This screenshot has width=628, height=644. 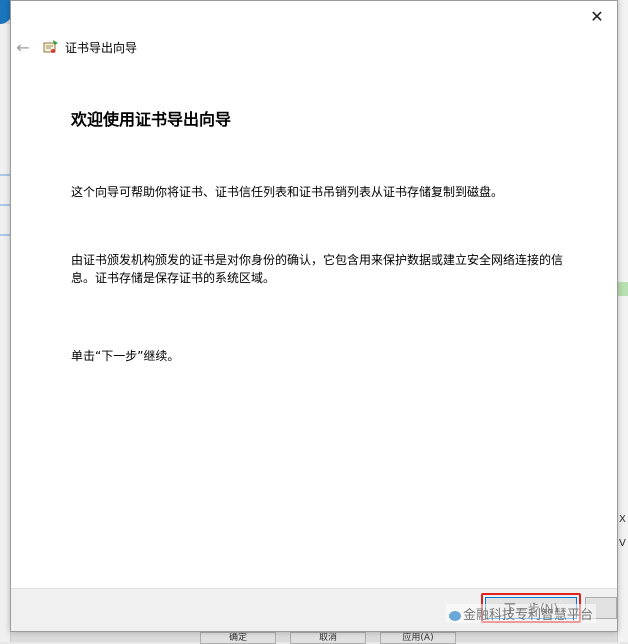 I want to click on watermark-logo-icon, so click(x=455, y=615).